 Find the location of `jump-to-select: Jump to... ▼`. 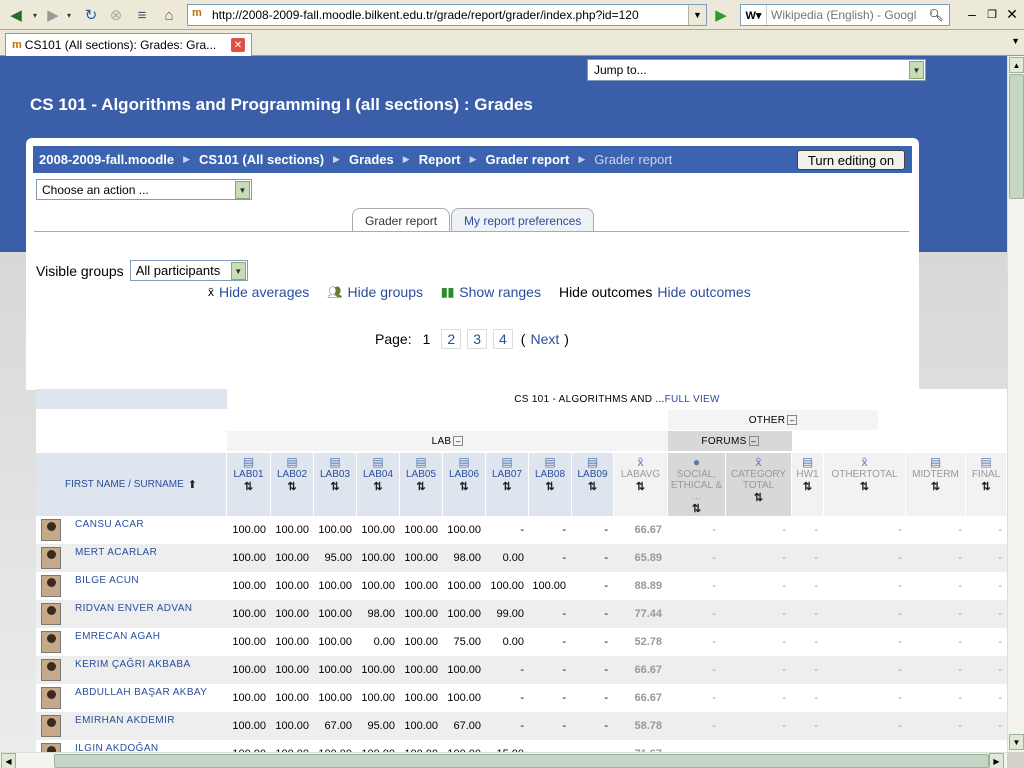

jump-to-select: Jump to... ▼ is located at coordinates (756, 70).